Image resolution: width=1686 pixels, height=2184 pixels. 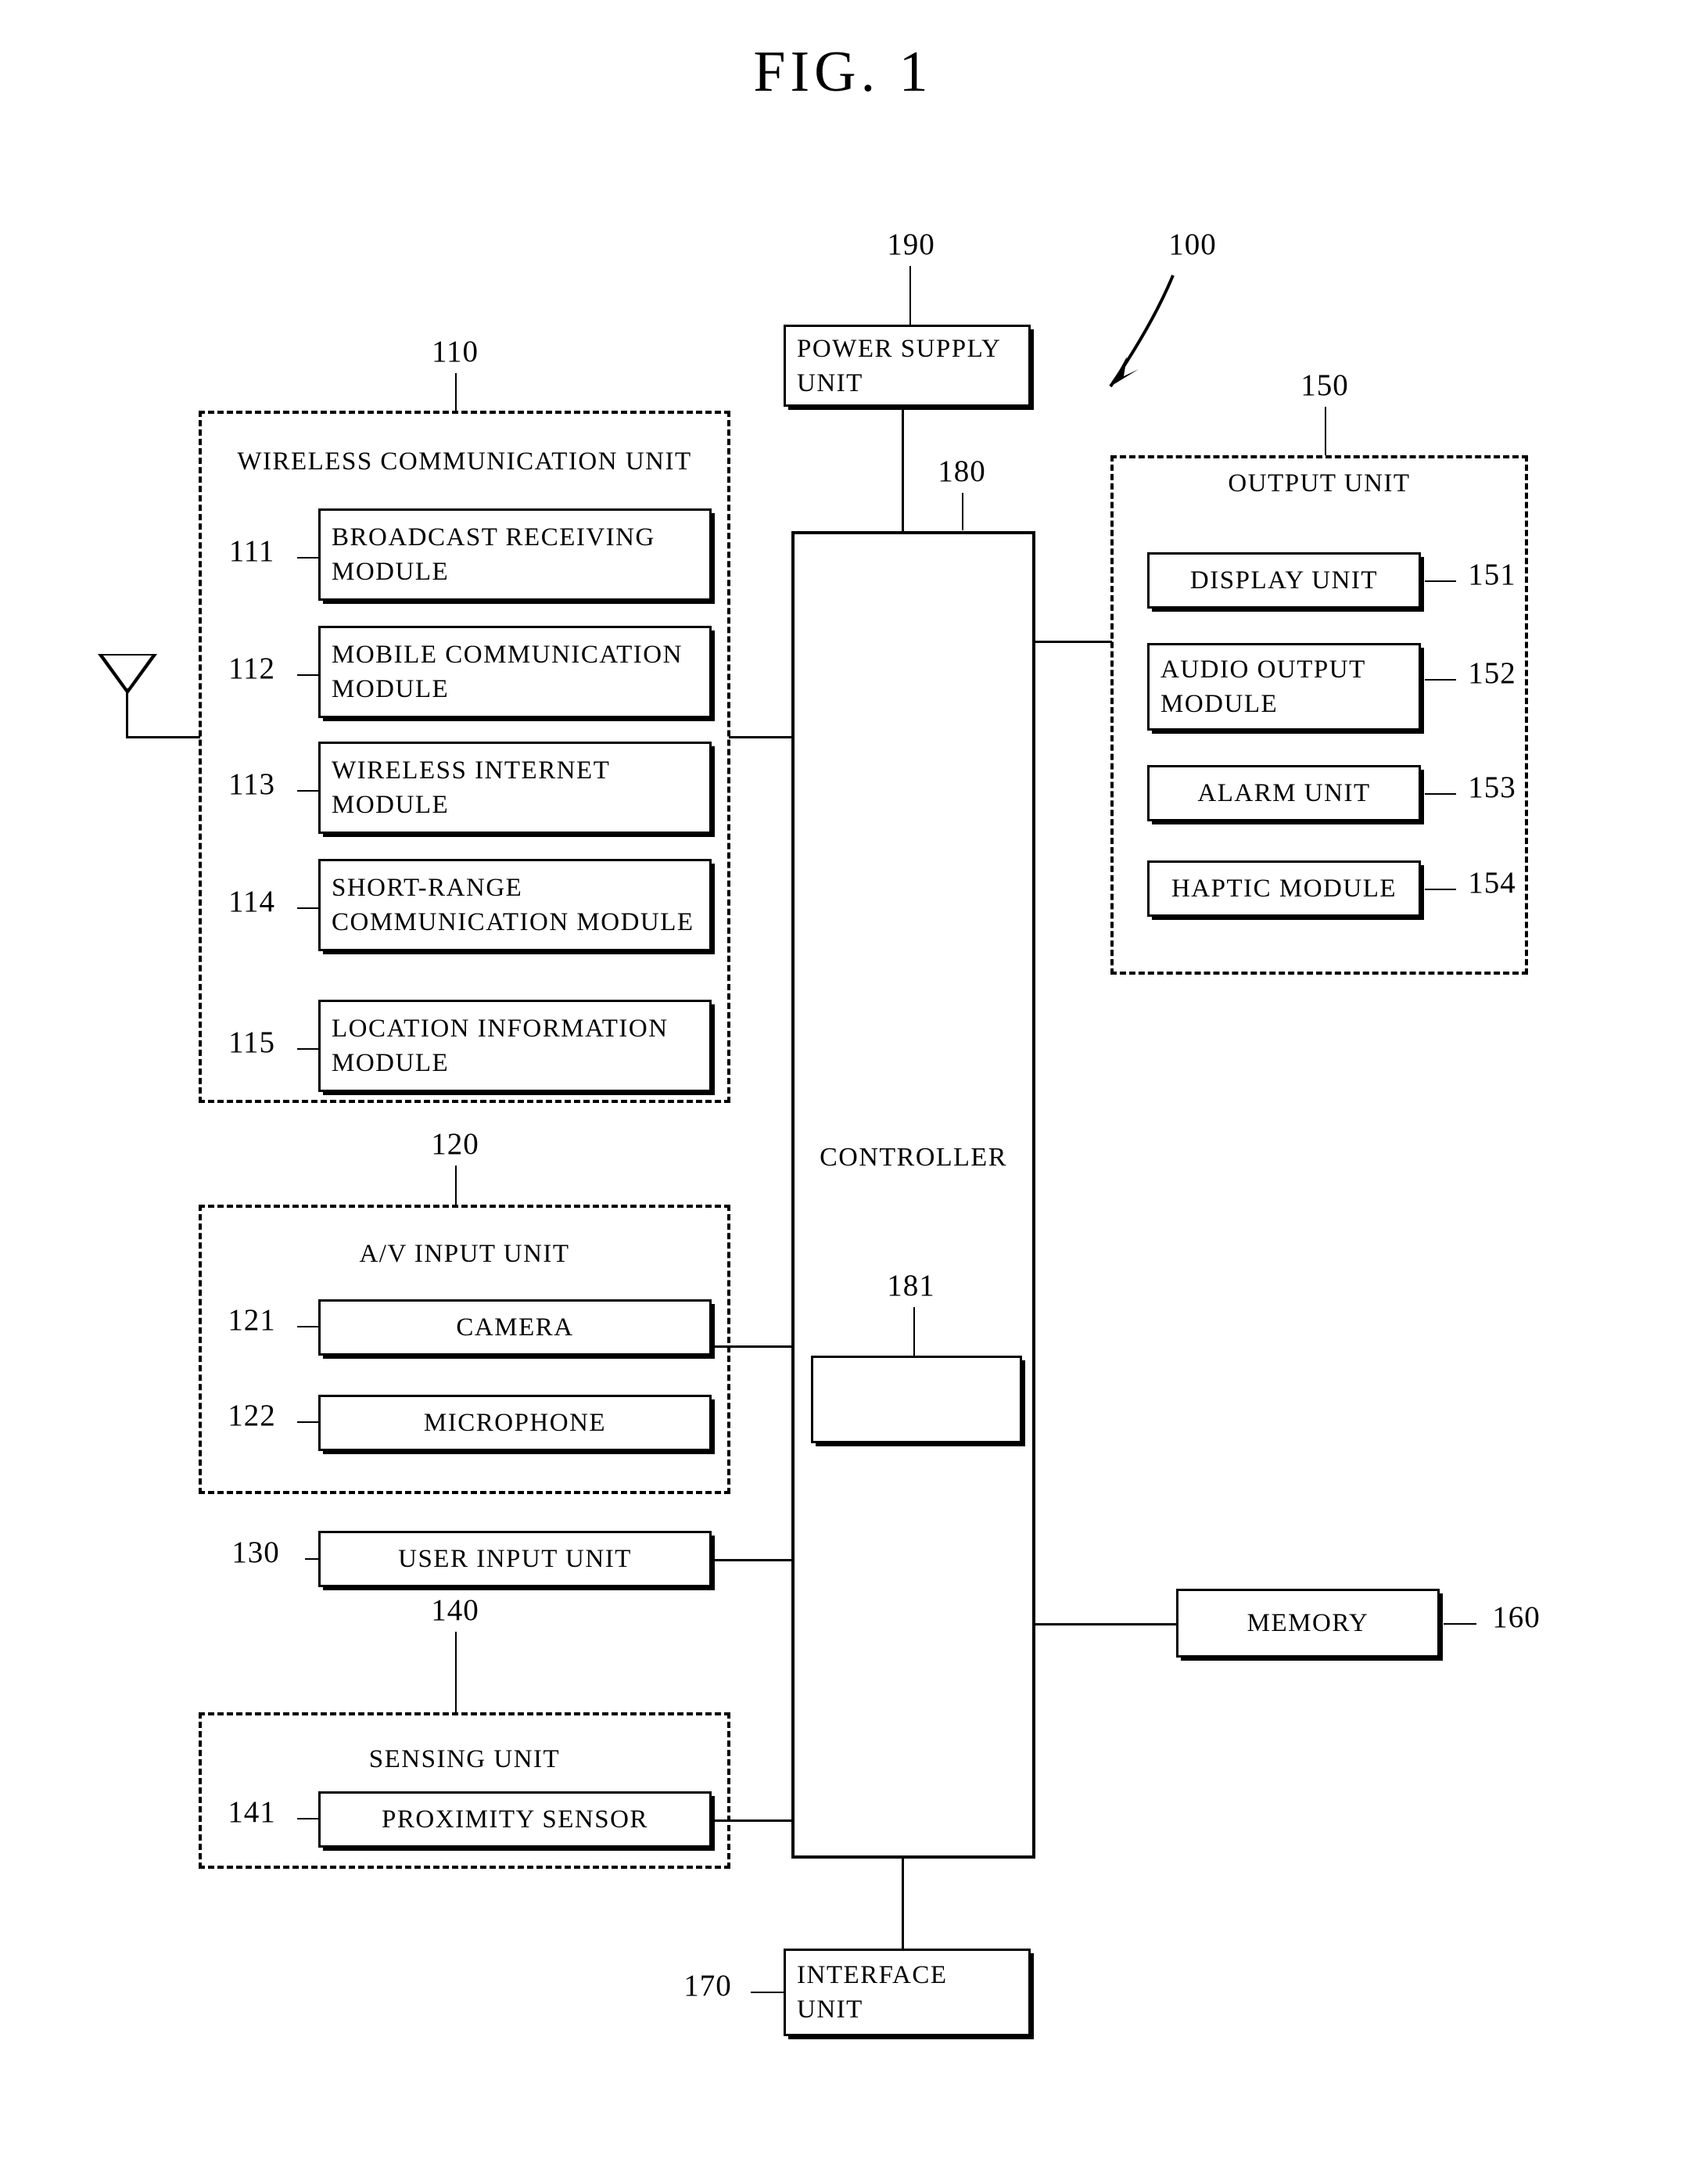 I want to click on power-supply-line1: POWER SUPPLY, so click(x=899, y=348).